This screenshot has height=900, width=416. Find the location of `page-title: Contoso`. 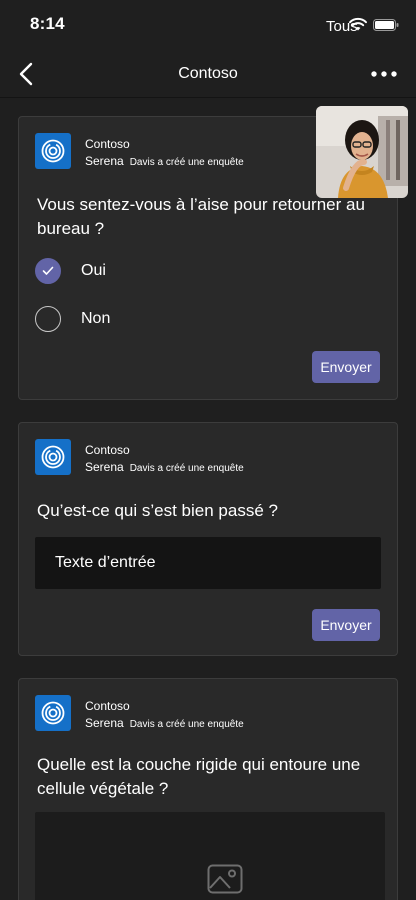

page-title: Contoso is located at coordinates (208, 73).